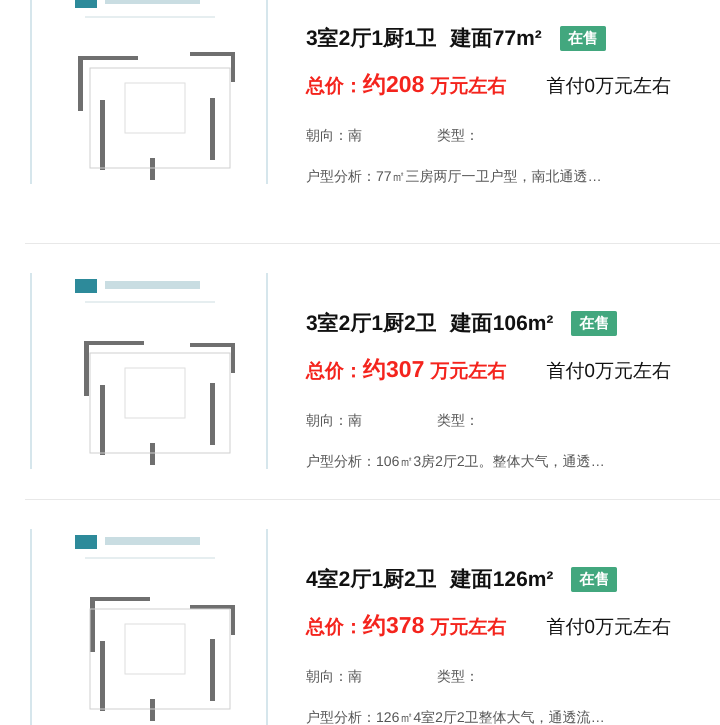 This screenshot has height=725, width=720. I want to click on area-title: 建面77m², so click(496, 39).